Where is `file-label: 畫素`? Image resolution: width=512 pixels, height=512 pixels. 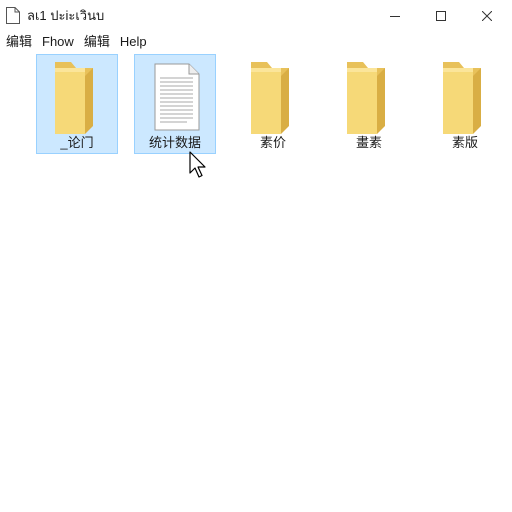
file-label: 畫素 is located at coordinates (368, 142).